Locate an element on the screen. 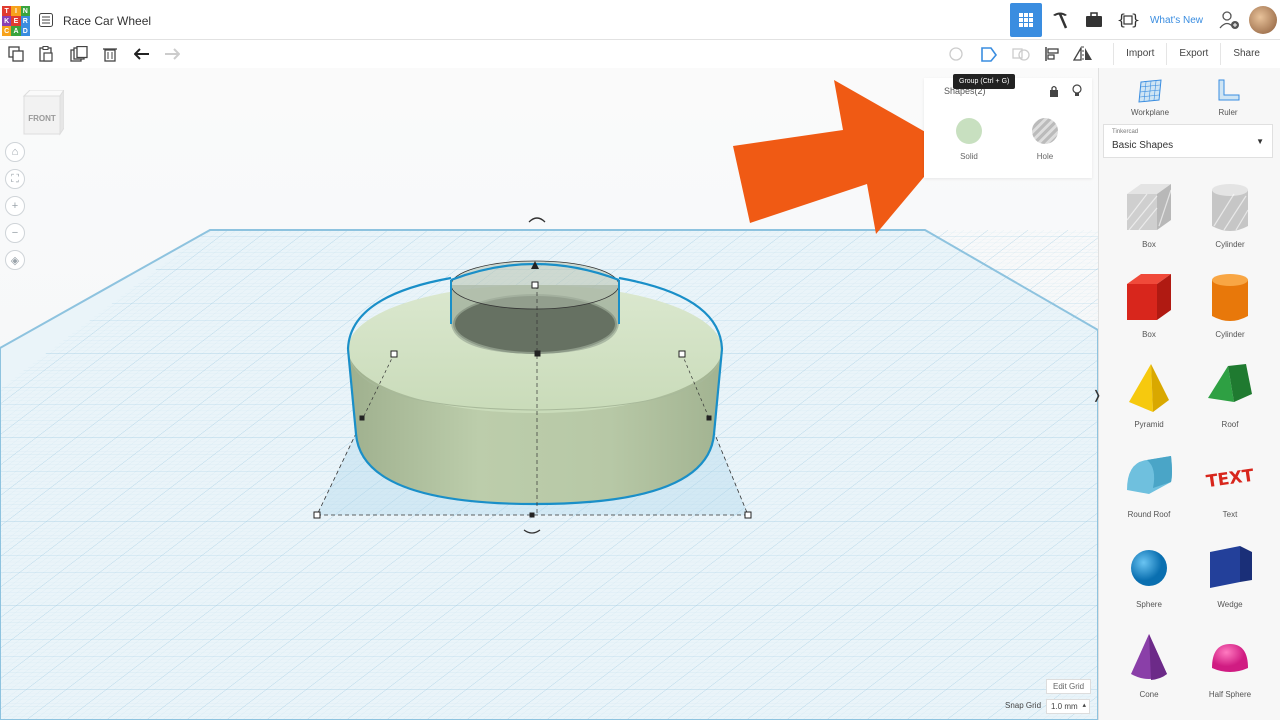 The width and height of the screenshot is (1280, 720). shape-text: TEXT Text is located at coordinates (1230, 484).